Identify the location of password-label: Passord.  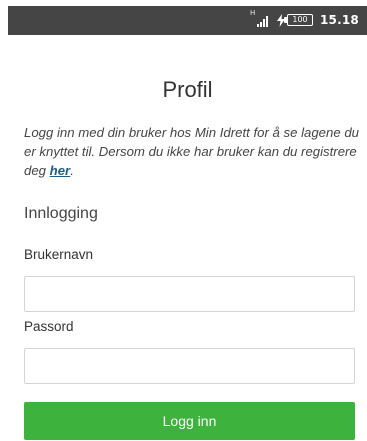
(49, 326).